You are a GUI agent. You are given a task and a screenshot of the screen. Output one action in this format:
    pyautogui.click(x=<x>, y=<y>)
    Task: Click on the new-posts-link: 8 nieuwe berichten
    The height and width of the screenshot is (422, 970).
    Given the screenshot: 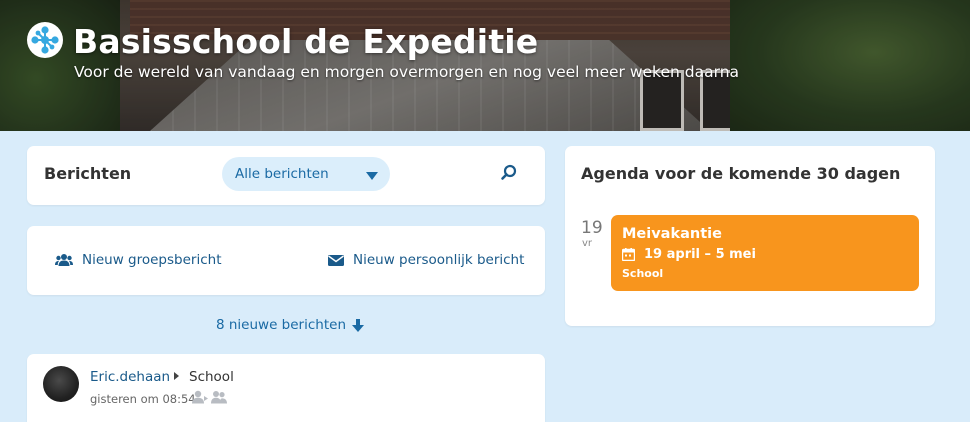 What is the action you would take?
    pyautogui.click(x=290, y=325)
    